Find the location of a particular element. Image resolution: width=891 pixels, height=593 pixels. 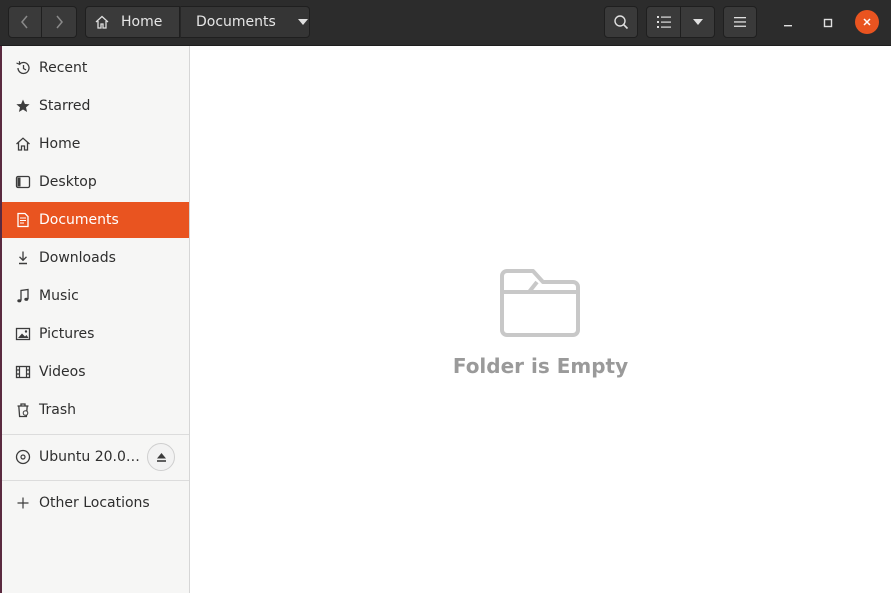

sidebar-item-documents: Documents is located at coordinates (94, 220).